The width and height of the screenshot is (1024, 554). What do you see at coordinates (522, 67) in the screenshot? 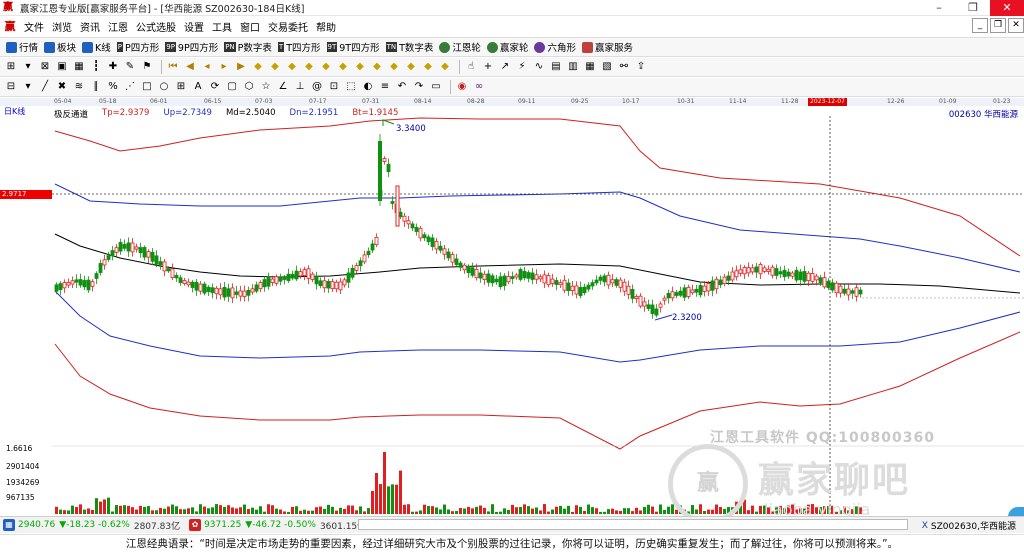
I see `speed-line-icon: ⚡` at bounding box center [522, 67].